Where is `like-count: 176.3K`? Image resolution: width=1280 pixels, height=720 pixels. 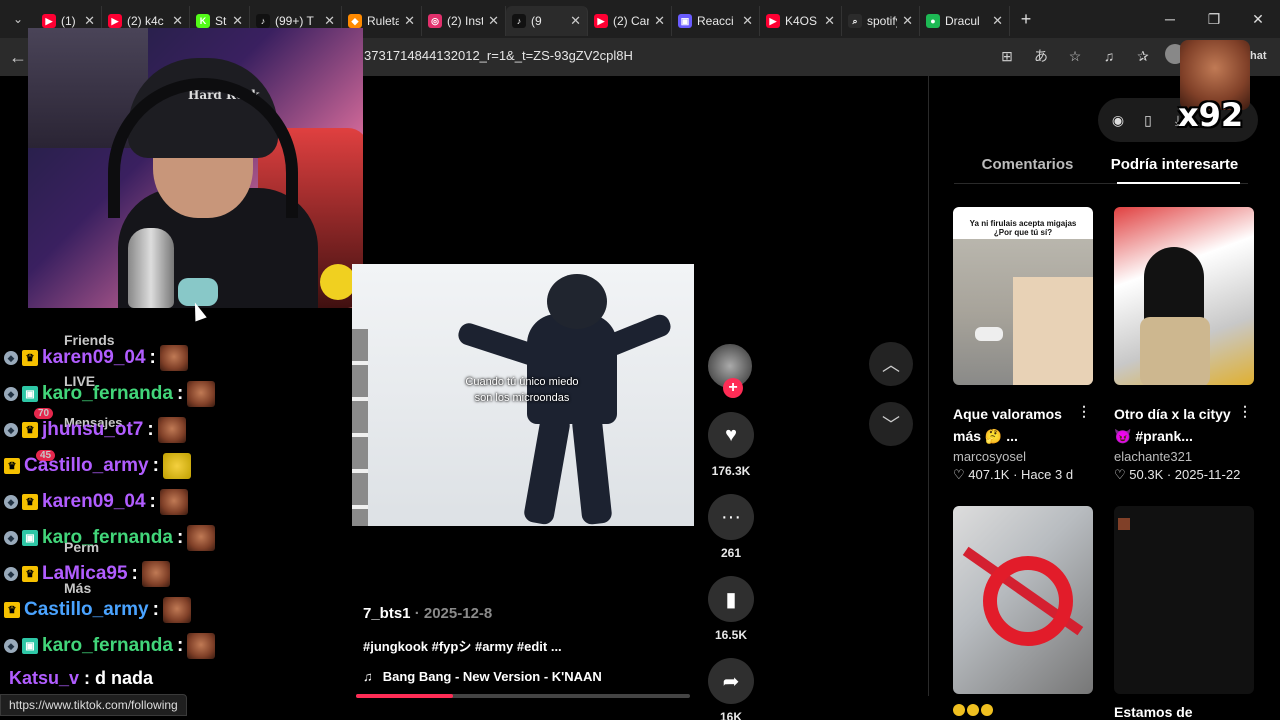 like-count: 176.3K is located at coordinates (731, 471).